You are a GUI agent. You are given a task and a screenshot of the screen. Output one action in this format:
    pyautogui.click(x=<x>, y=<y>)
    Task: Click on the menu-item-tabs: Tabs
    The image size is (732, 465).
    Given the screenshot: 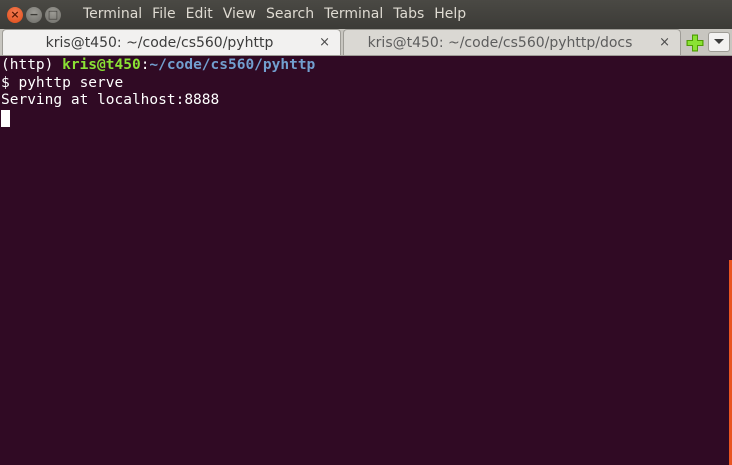 What is the action you would take?
    pyautogui.click(x=408, y=14)
    